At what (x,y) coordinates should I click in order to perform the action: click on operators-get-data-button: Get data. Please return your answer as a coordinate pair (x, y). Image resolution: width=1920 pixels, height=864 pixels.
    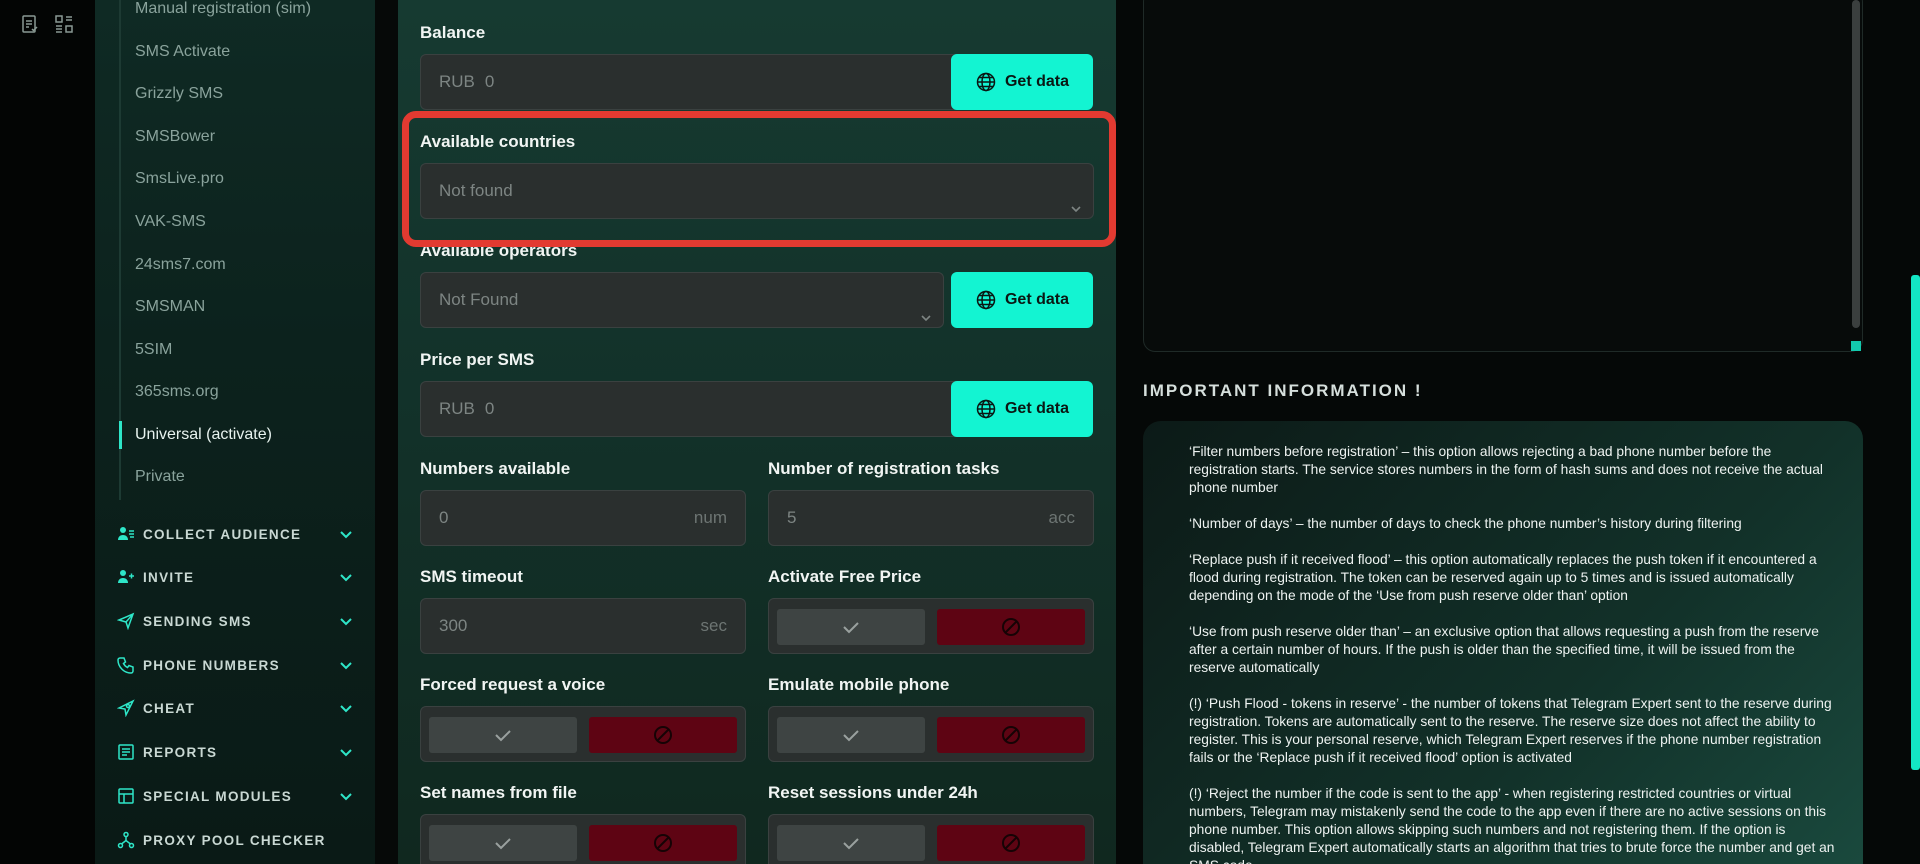
    Looking at the image, I should click on (1022, 300).